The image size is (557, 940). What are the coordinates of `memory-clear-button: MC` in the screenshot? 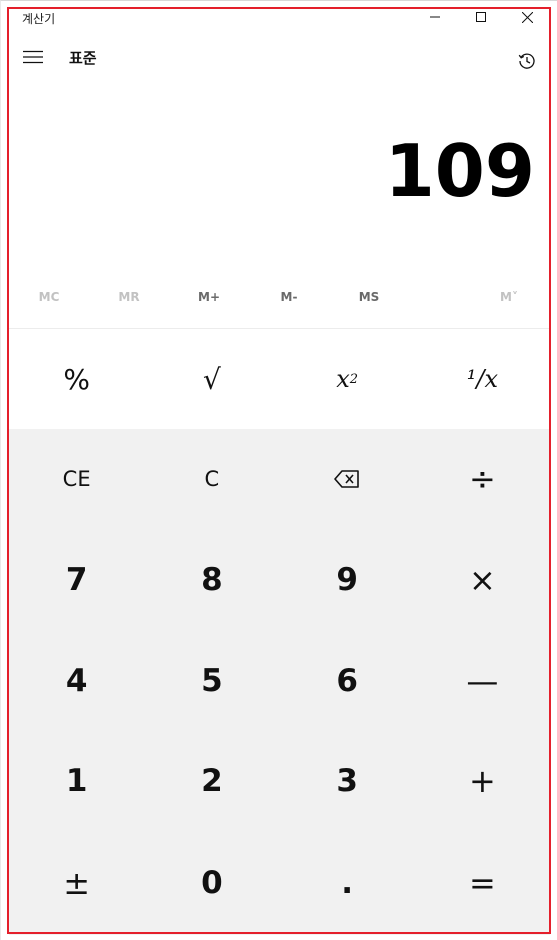 It's located at (49, 297).